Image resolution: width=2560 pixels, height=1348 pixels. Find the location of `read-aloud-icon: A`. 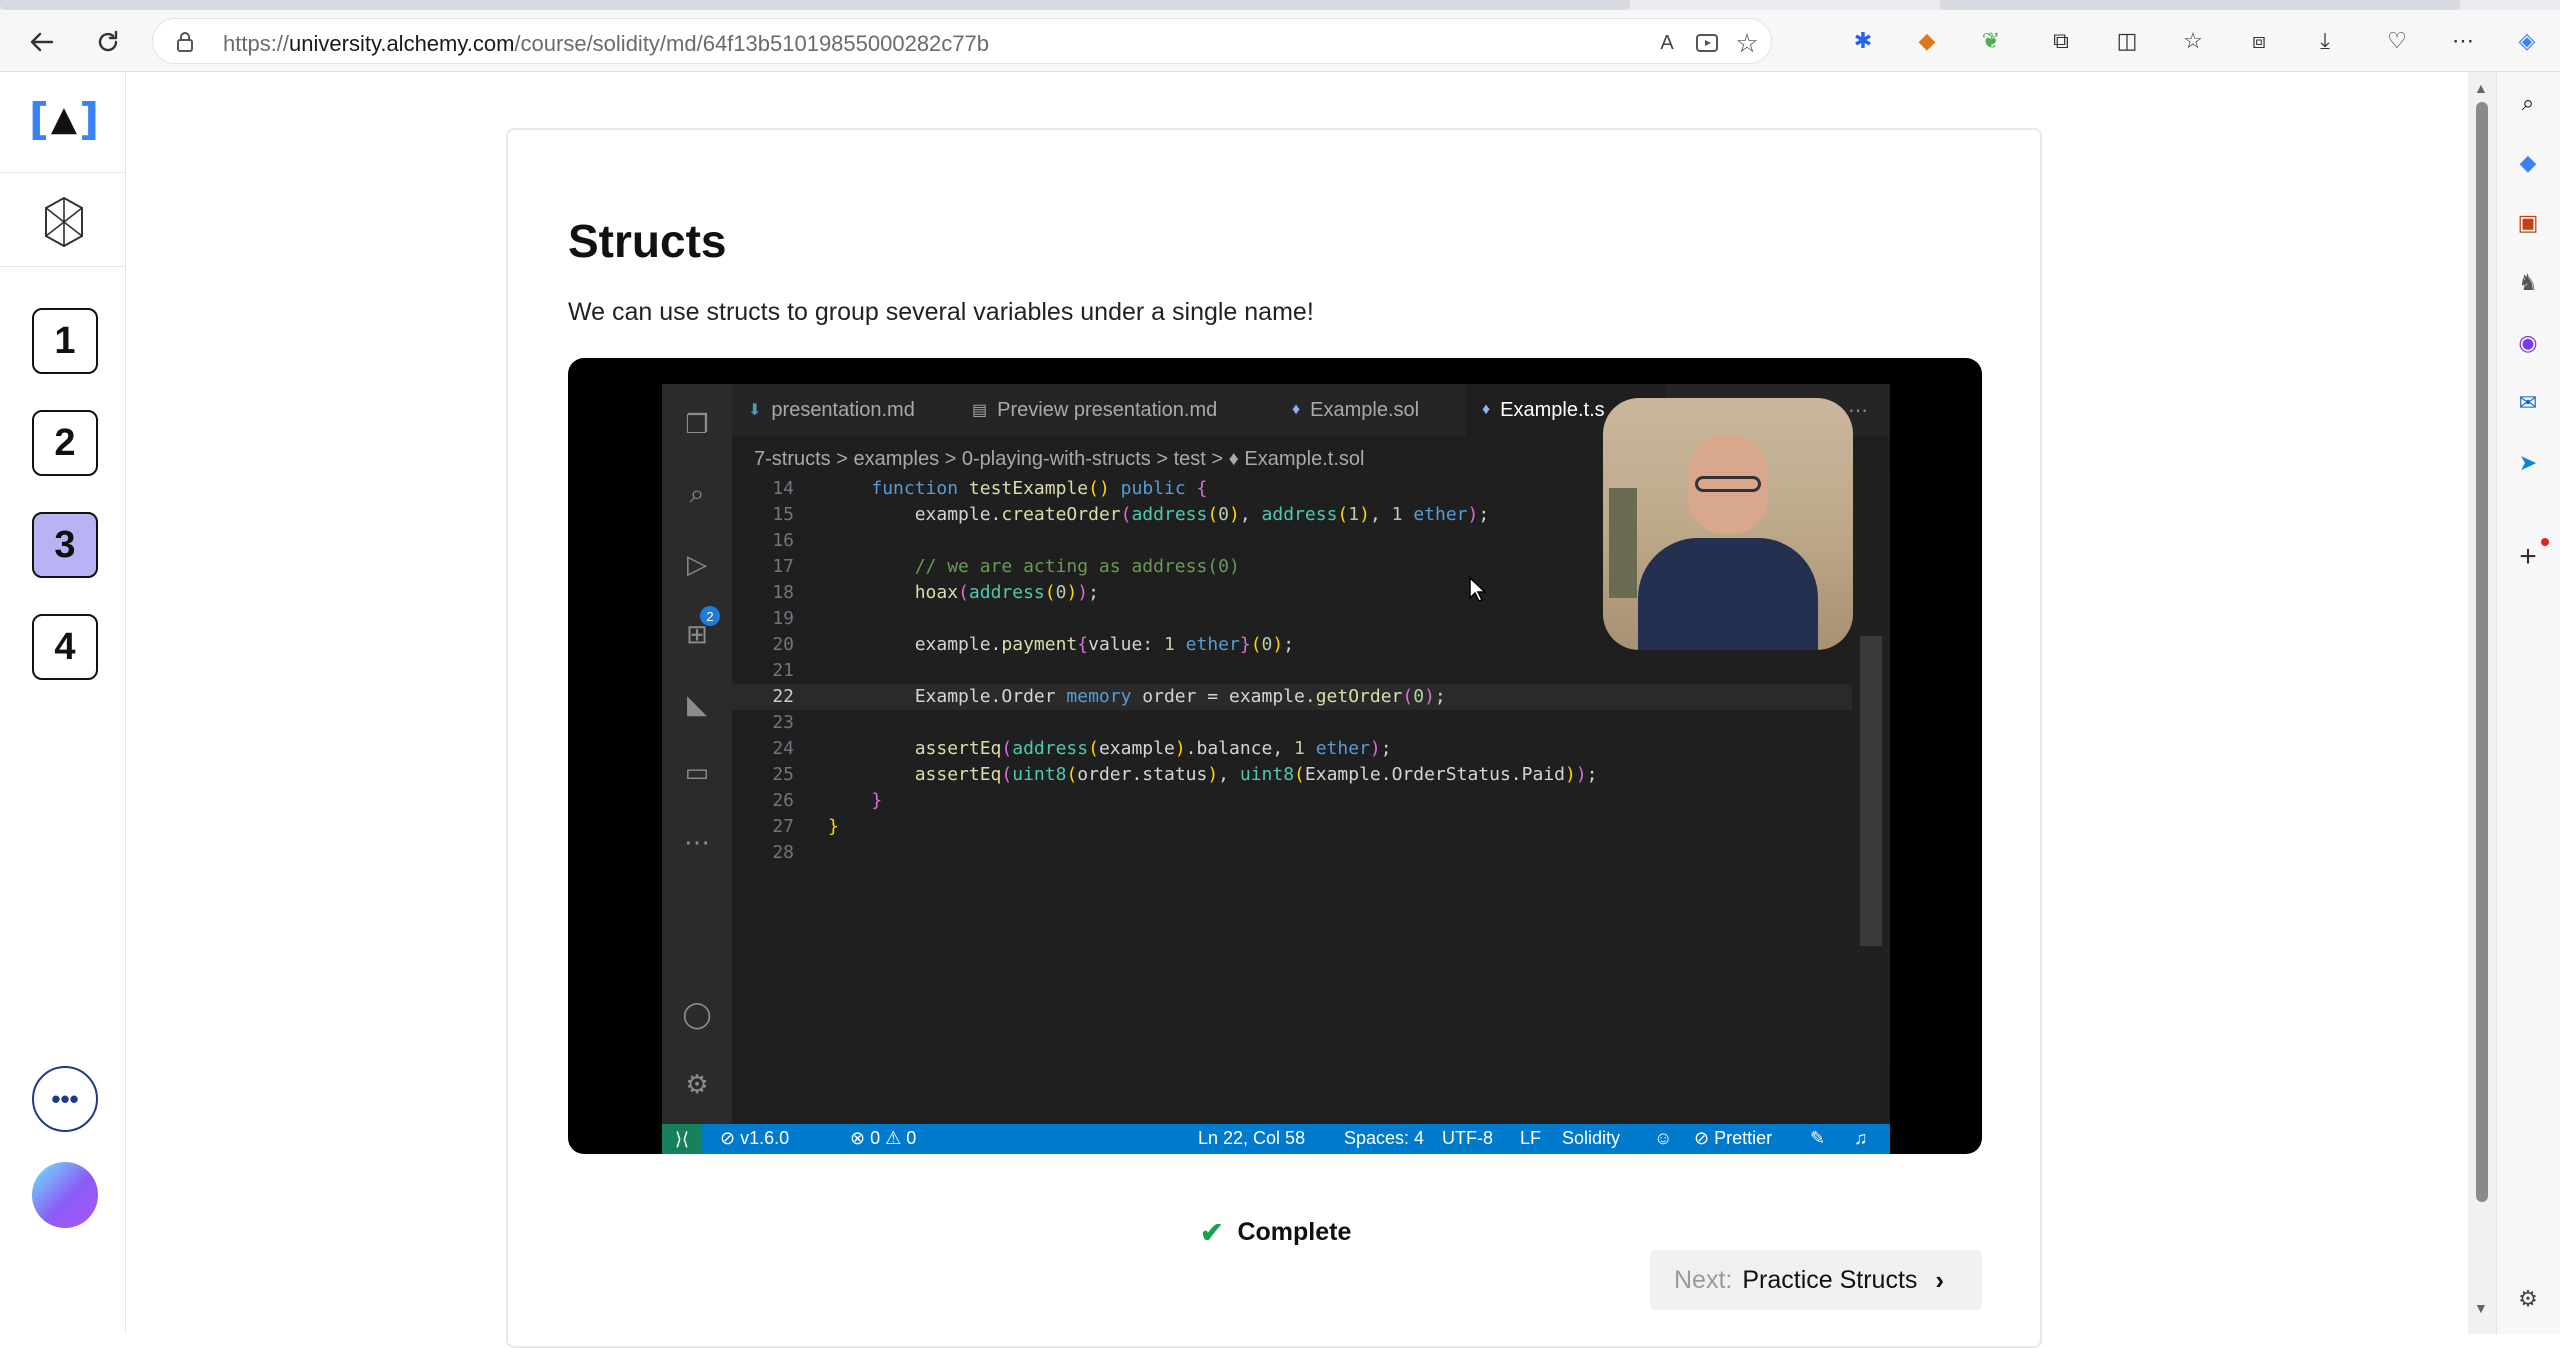

read-aloud-icon: A is located at coordinates (1667, 43).